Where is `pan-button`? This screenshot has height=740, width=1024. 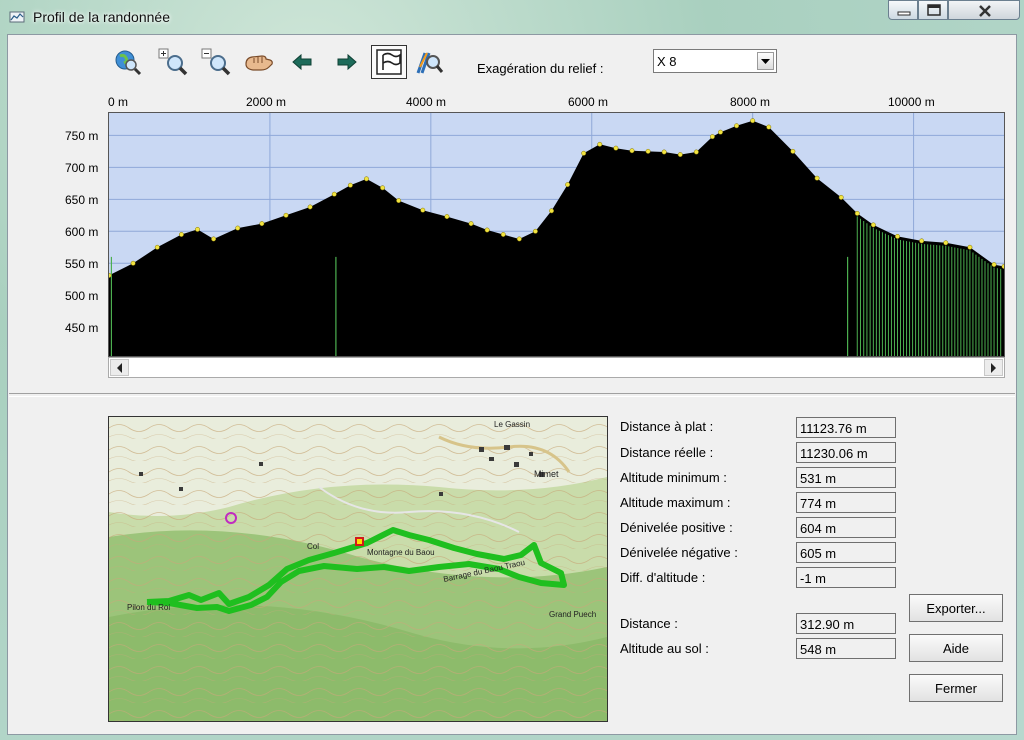 pan-button is located at coordinates (259, 62).